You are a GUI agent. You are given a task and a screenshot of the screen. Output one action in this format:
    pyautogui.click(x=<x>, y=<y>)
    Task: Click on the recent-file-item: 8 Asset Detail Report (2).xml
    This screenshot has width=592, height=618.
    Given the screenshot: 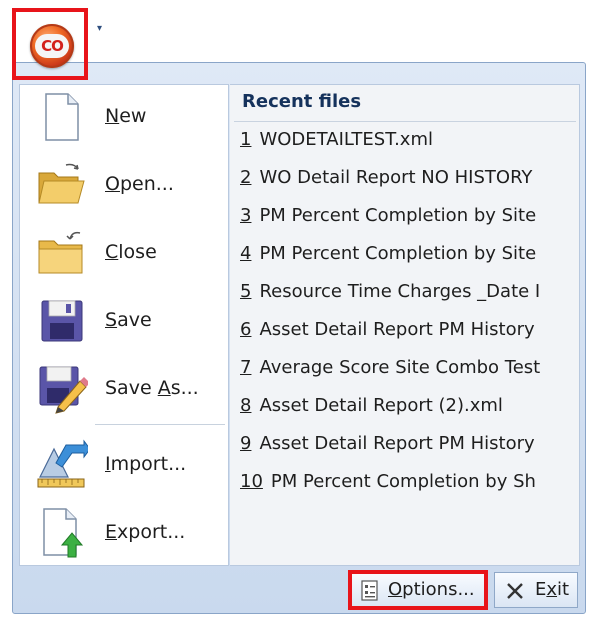 What is the action you would take?
    pyautogui.click(x=408, y=406)
    